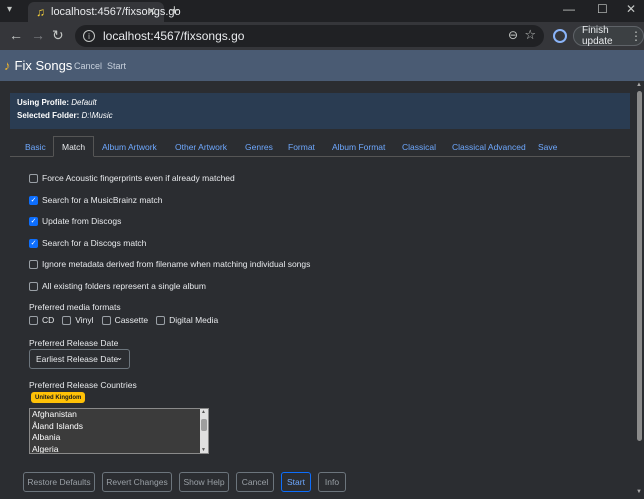 This screenshot has width=644, height=499. Describe the element at coordinates (33, 200) in the screenshot. I see `musicbrainz-match-checkbox: ✓` at that location.